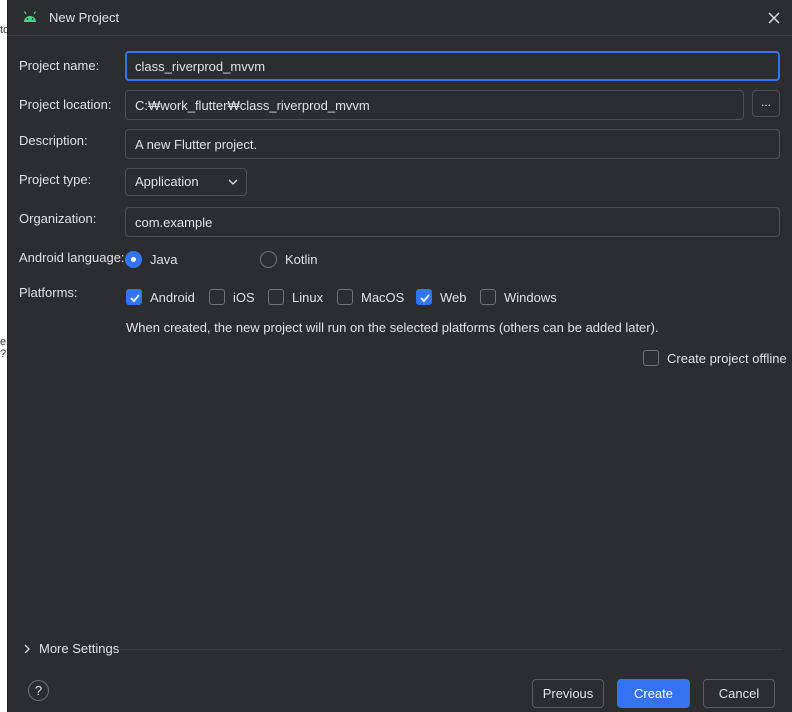  What do you see at coordinates (452, 222) in the screenshot?
I see `organization-input` at bounding box center [452, 222].